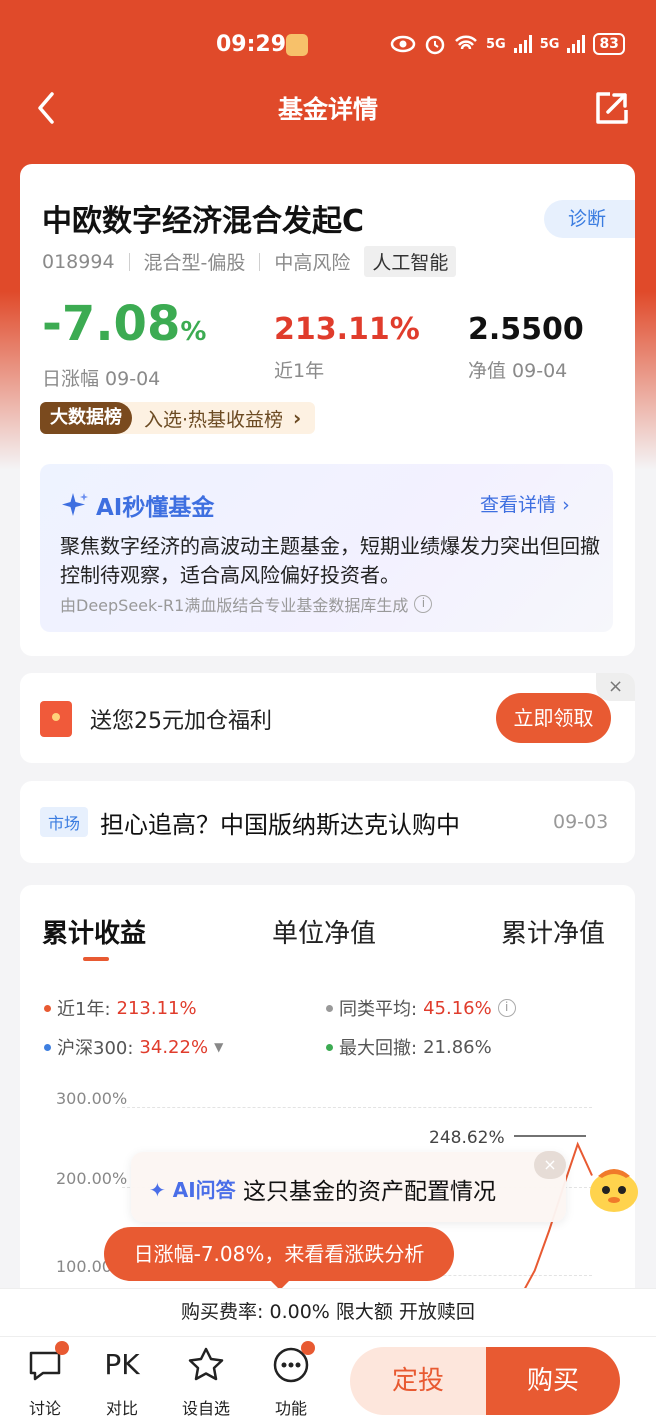 The width and height of the screenshot is (656, 1424). What do you see at coordinates (75, 504) in the screenshot?
I see `sparkle-icon` at bounding box center [75, 504].